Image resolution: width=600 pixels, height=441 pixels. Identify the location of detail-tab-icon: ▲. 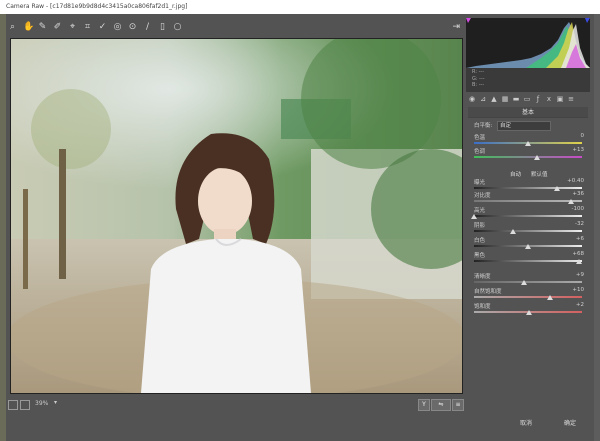
(494, 99).